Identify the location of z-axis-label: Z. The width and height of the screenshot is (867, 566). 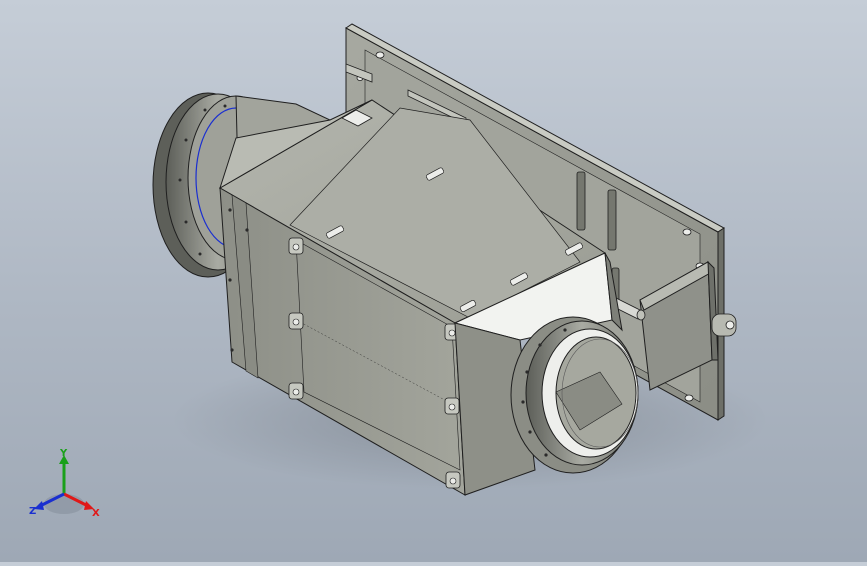
(32, 511).